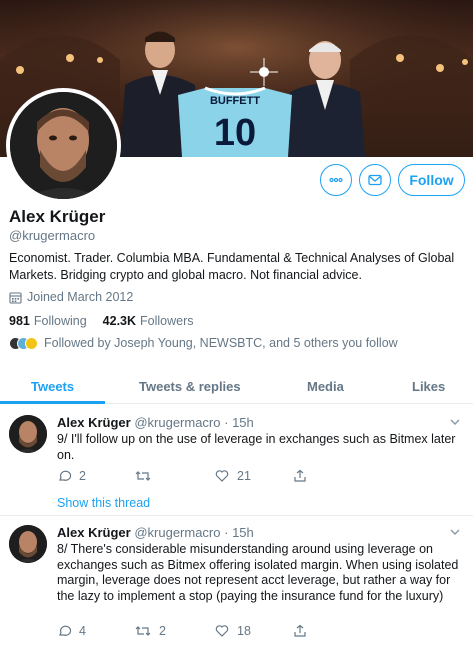  What do you see at coordinates (52, 386) in the screenshot?
I see `tab-tweets: Tweets` at bounding box center [52, 386].